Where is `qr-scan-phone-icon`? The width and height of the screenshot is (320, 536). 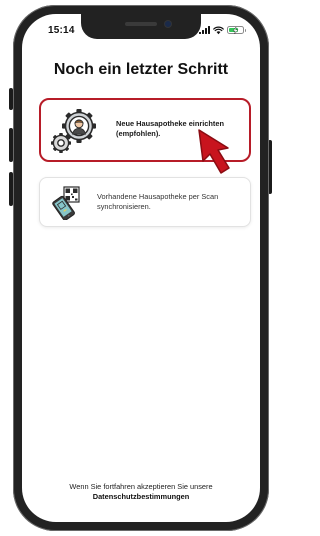 qr-scan-phone-icon is located at coordinates (66, 203).